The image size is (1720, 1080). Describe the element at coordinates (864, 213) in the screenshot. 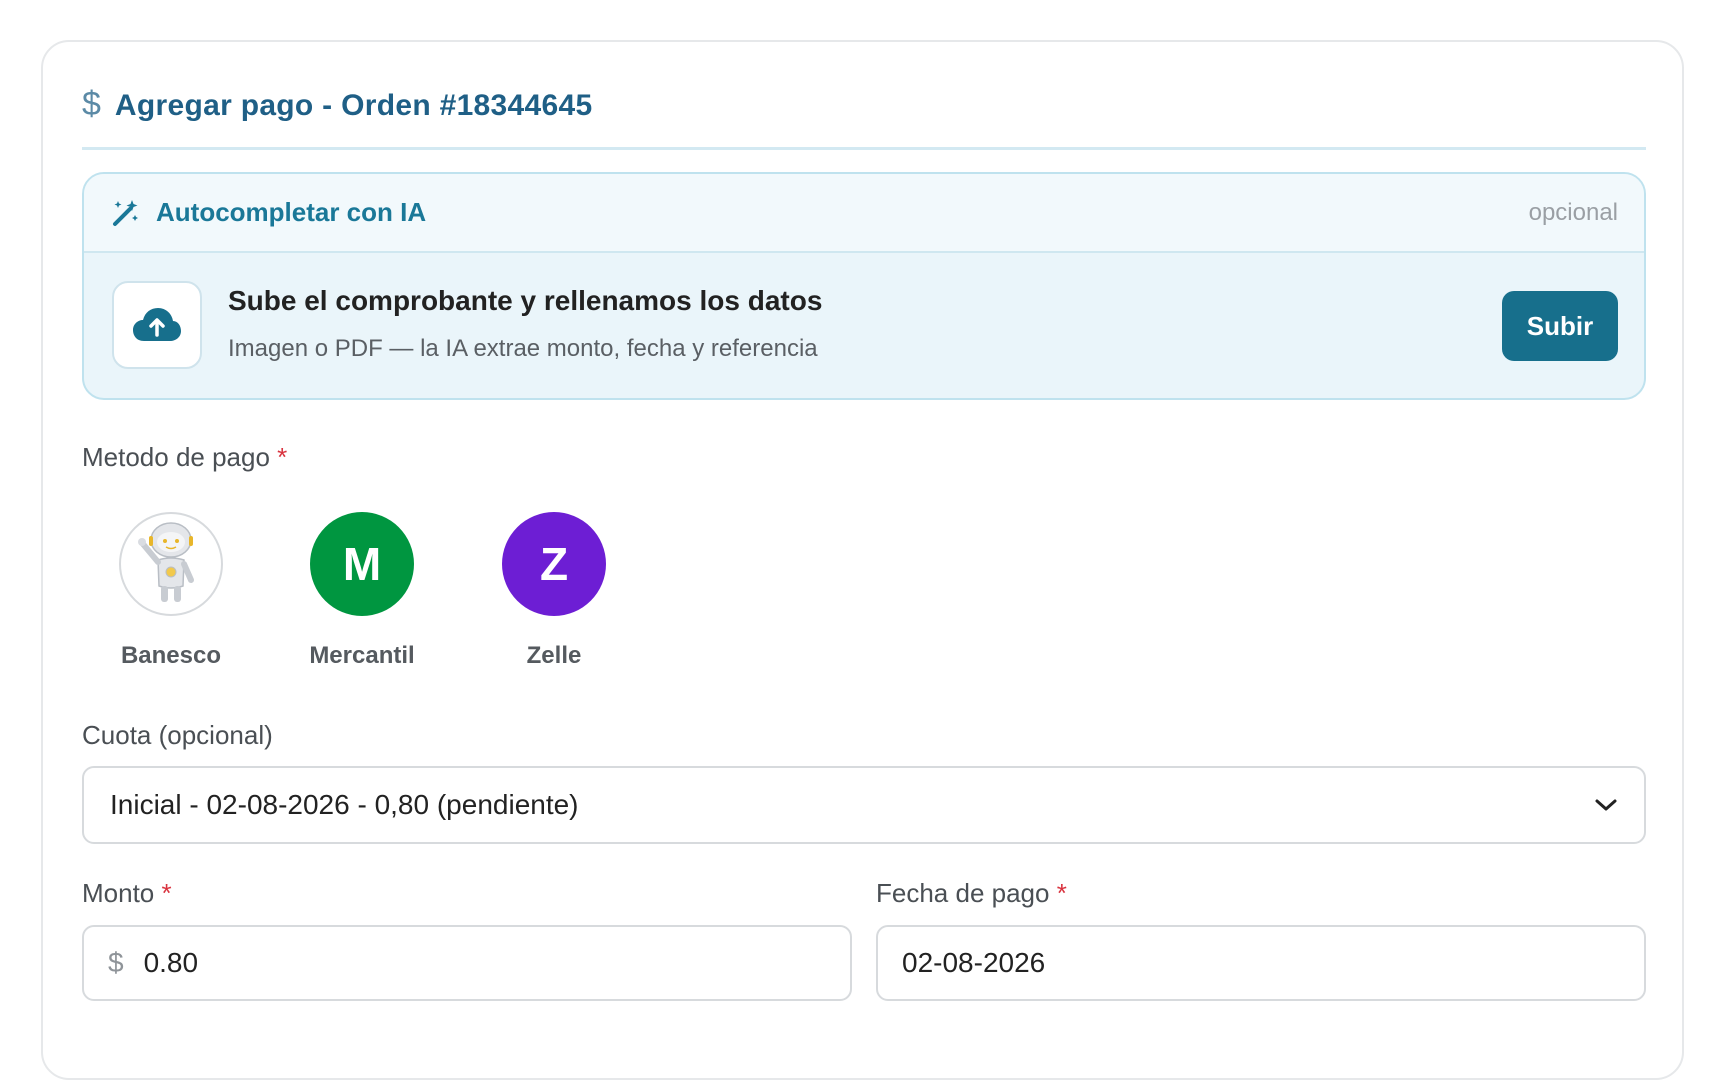

I see `ai-panel-header: Autocompletar con IA opcional` at that location.